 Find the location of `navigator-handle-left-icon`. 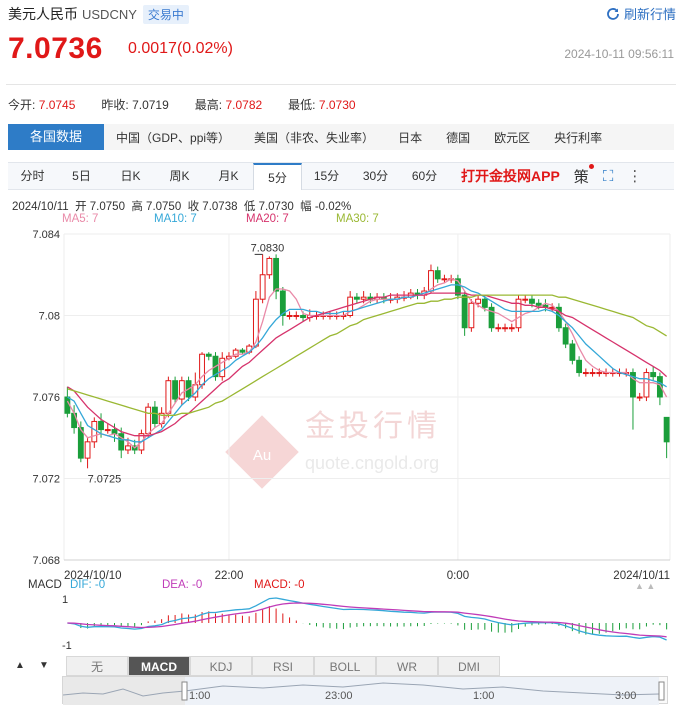

navigator-handle-left-icon is located at coordinates (184, 691).